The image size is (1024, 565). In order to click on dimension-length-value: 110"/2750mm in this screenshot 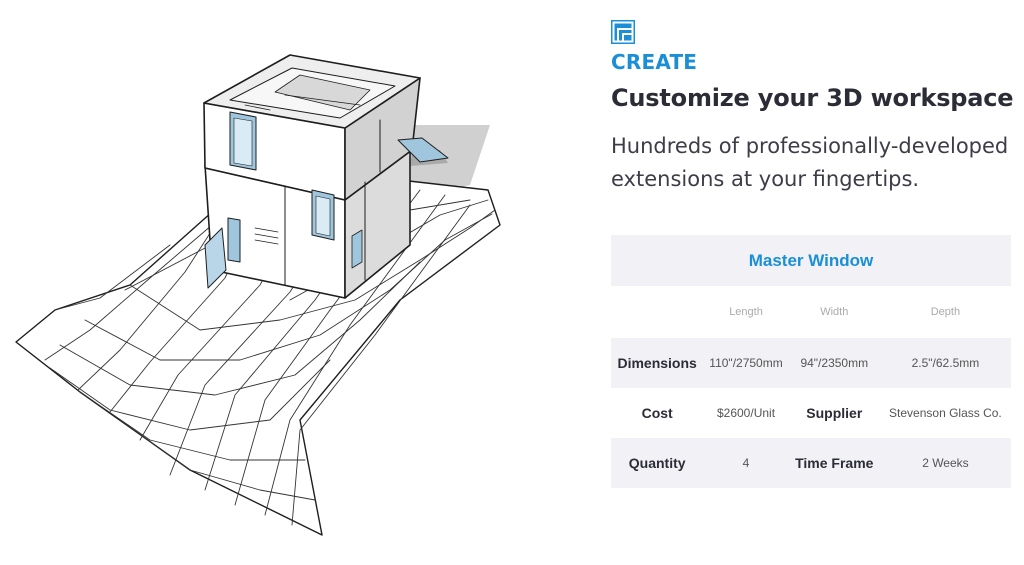, I will do `click(746, 363)`.